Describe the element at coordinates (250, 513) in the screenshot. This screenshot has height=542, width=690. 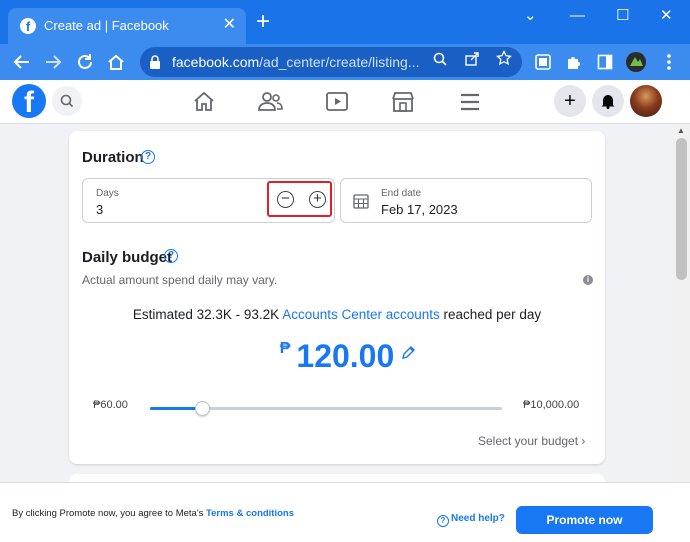
I see `terms-link: Terms & conditions` at that location.